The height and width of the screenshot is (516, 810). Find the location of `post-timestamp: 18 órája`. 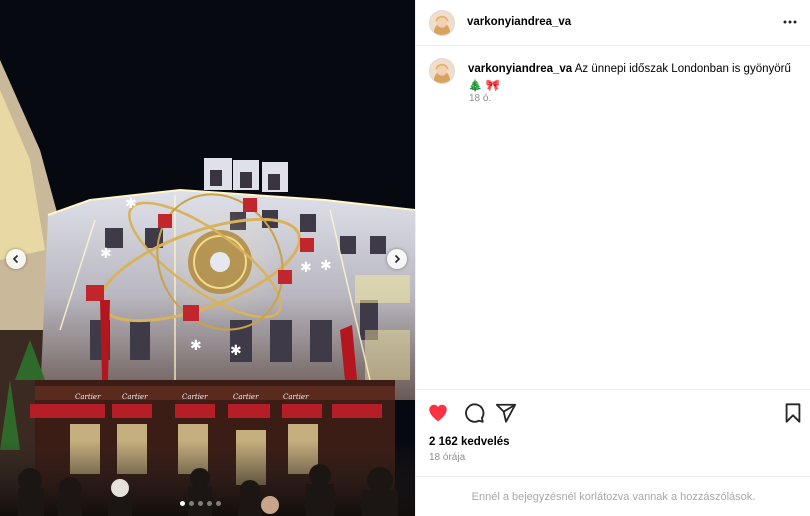

post-timestamp: 18 órája is located at coordinates (447, 457).